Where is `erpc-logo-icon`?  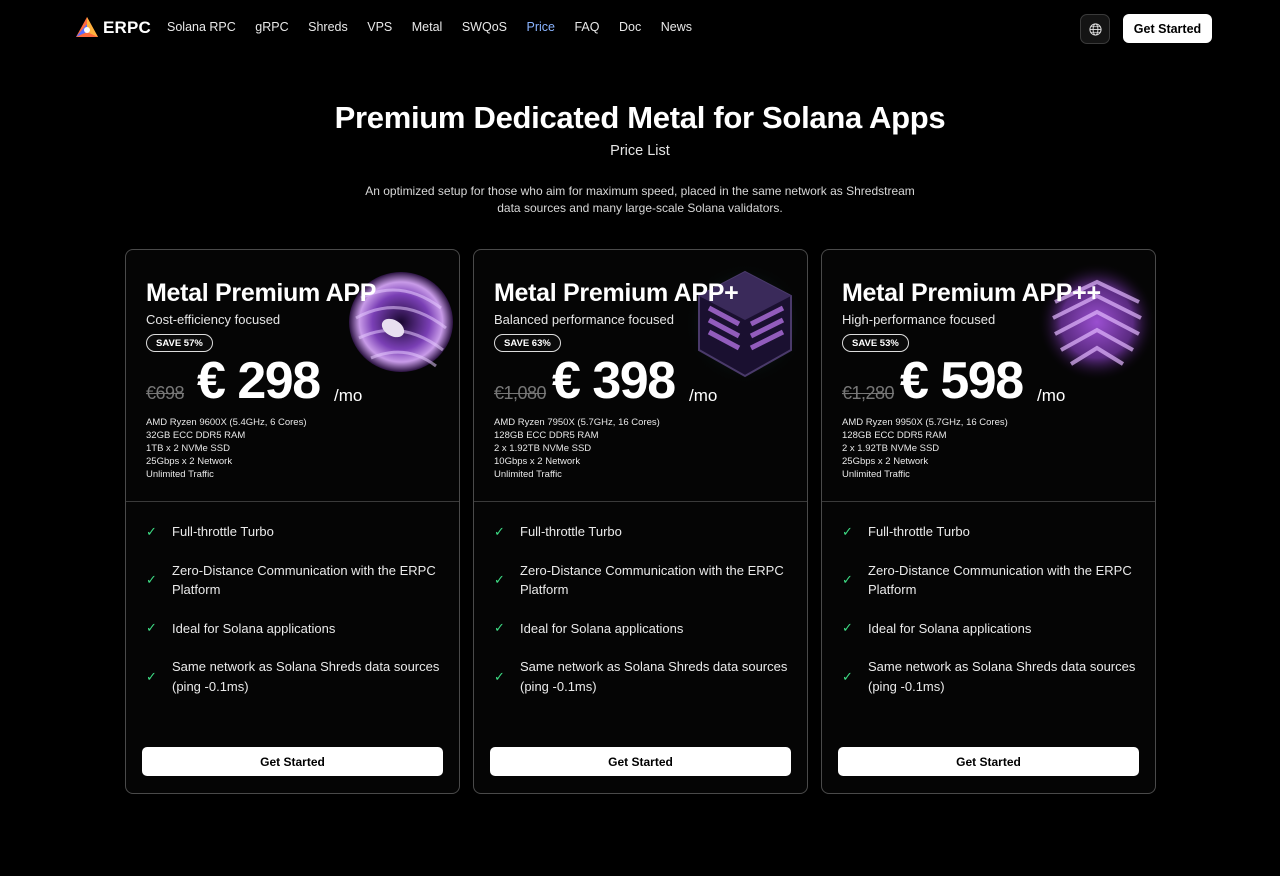
erpc-logo-icon is located at coordinates (87, 27).